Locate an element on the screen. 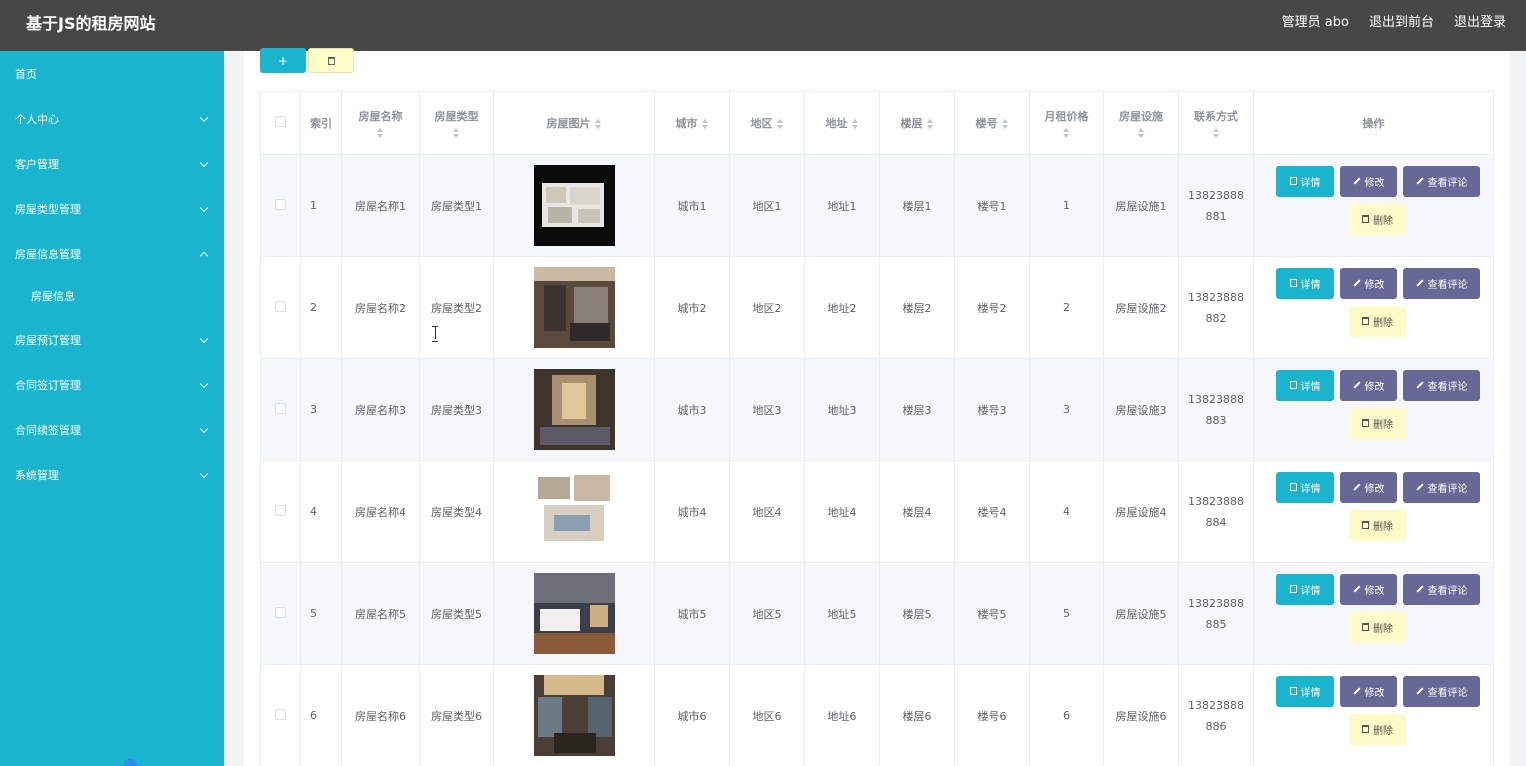  column-header-name: 房屋名称 is located at coordinates (380, 123).